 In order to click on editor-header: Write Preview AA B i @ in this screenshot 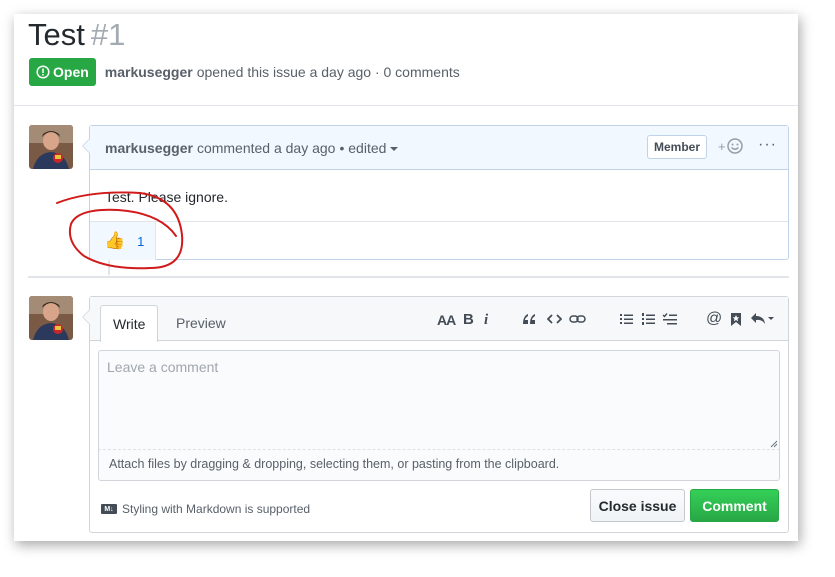, I will do `click(439, 319)`.